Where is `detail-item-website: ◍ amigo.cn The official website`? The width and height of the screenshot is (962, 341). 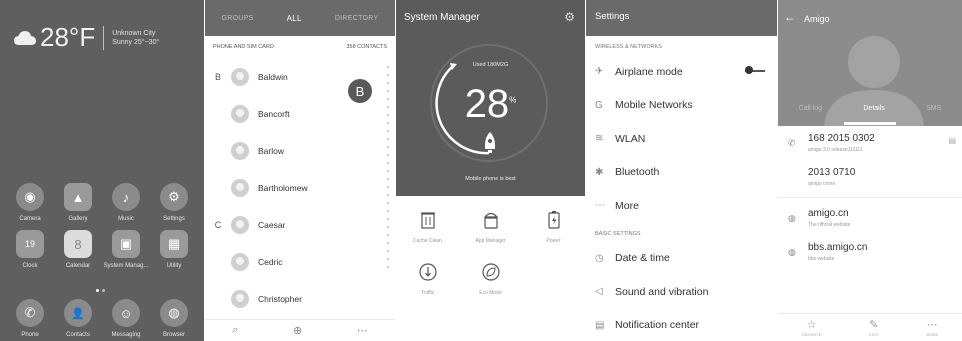
detail-item-website: ◍ amigo.cn The official website is located at coordinates (870, 218).